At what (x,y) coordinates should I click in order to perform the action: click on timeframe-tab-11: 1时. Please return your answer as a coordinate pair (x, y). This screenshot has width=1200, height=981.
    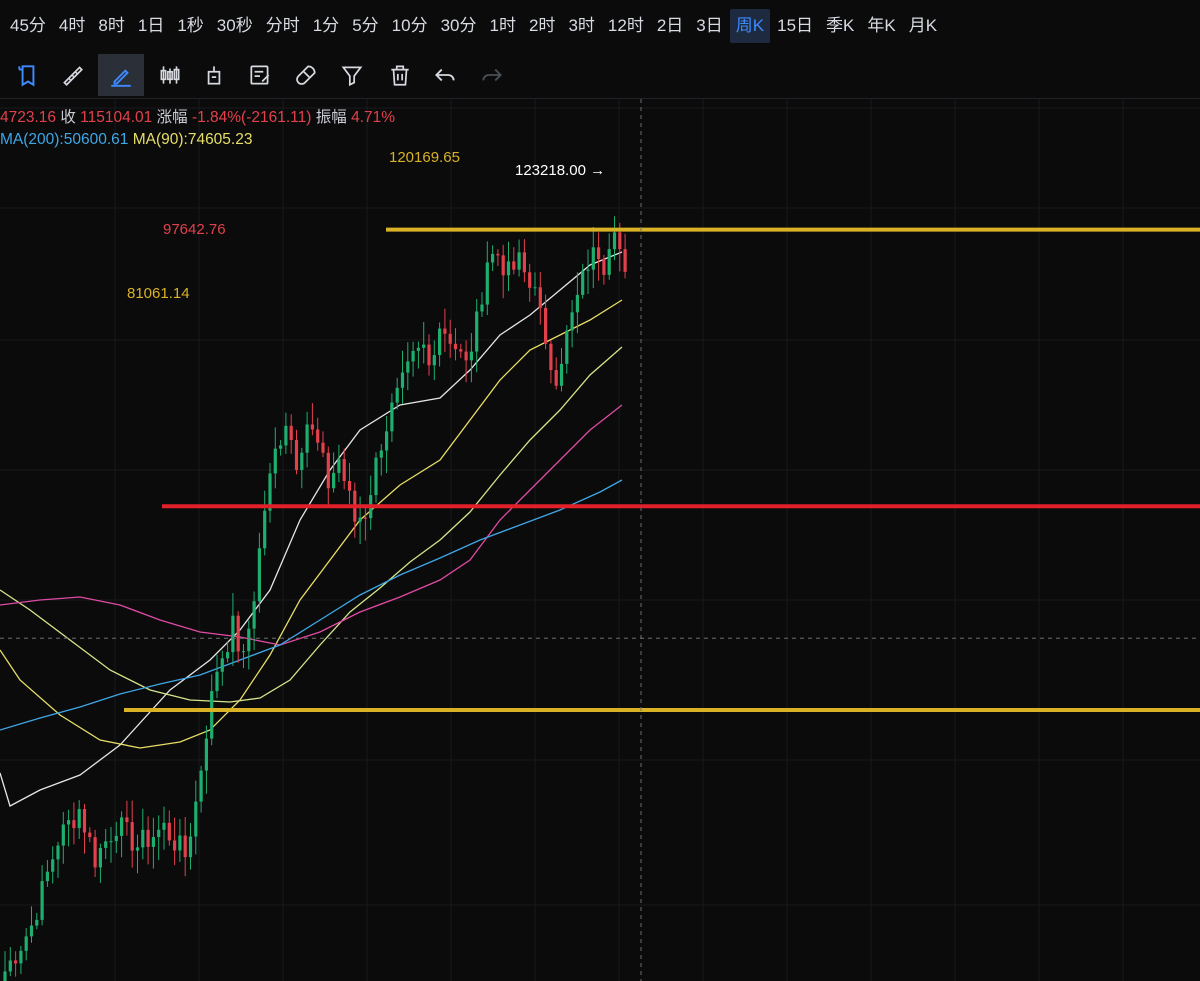
    Looking at the image, I should click on (503, 26).